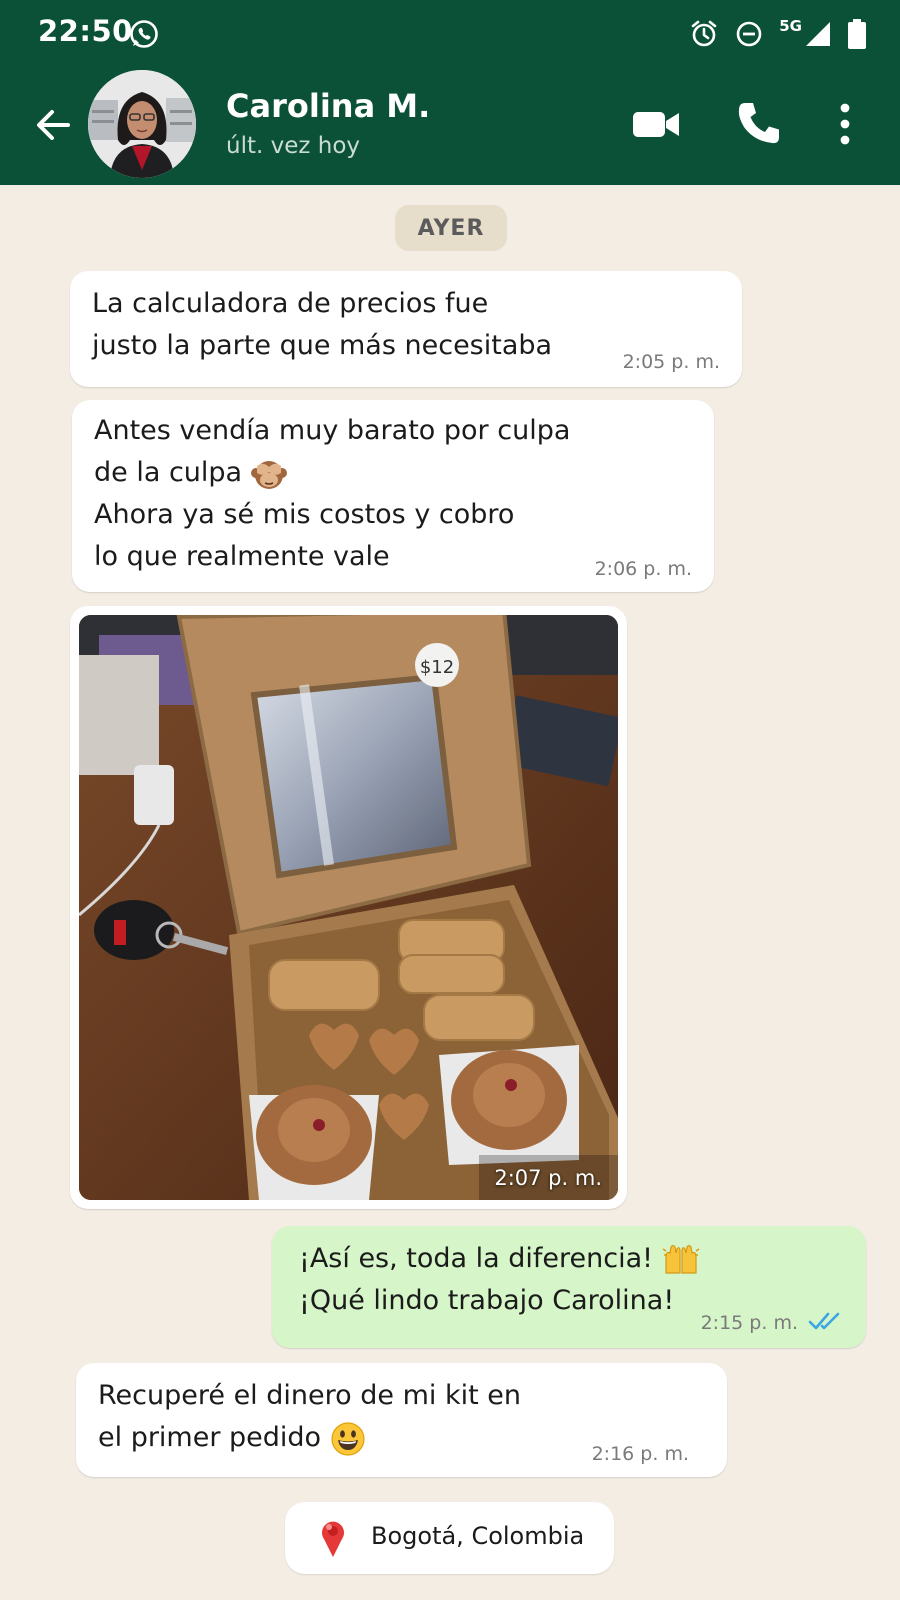 The width and height of the screenshot is (900, 1600). I want to click on message-time: 2:16 p. m., so click(640, 1454).